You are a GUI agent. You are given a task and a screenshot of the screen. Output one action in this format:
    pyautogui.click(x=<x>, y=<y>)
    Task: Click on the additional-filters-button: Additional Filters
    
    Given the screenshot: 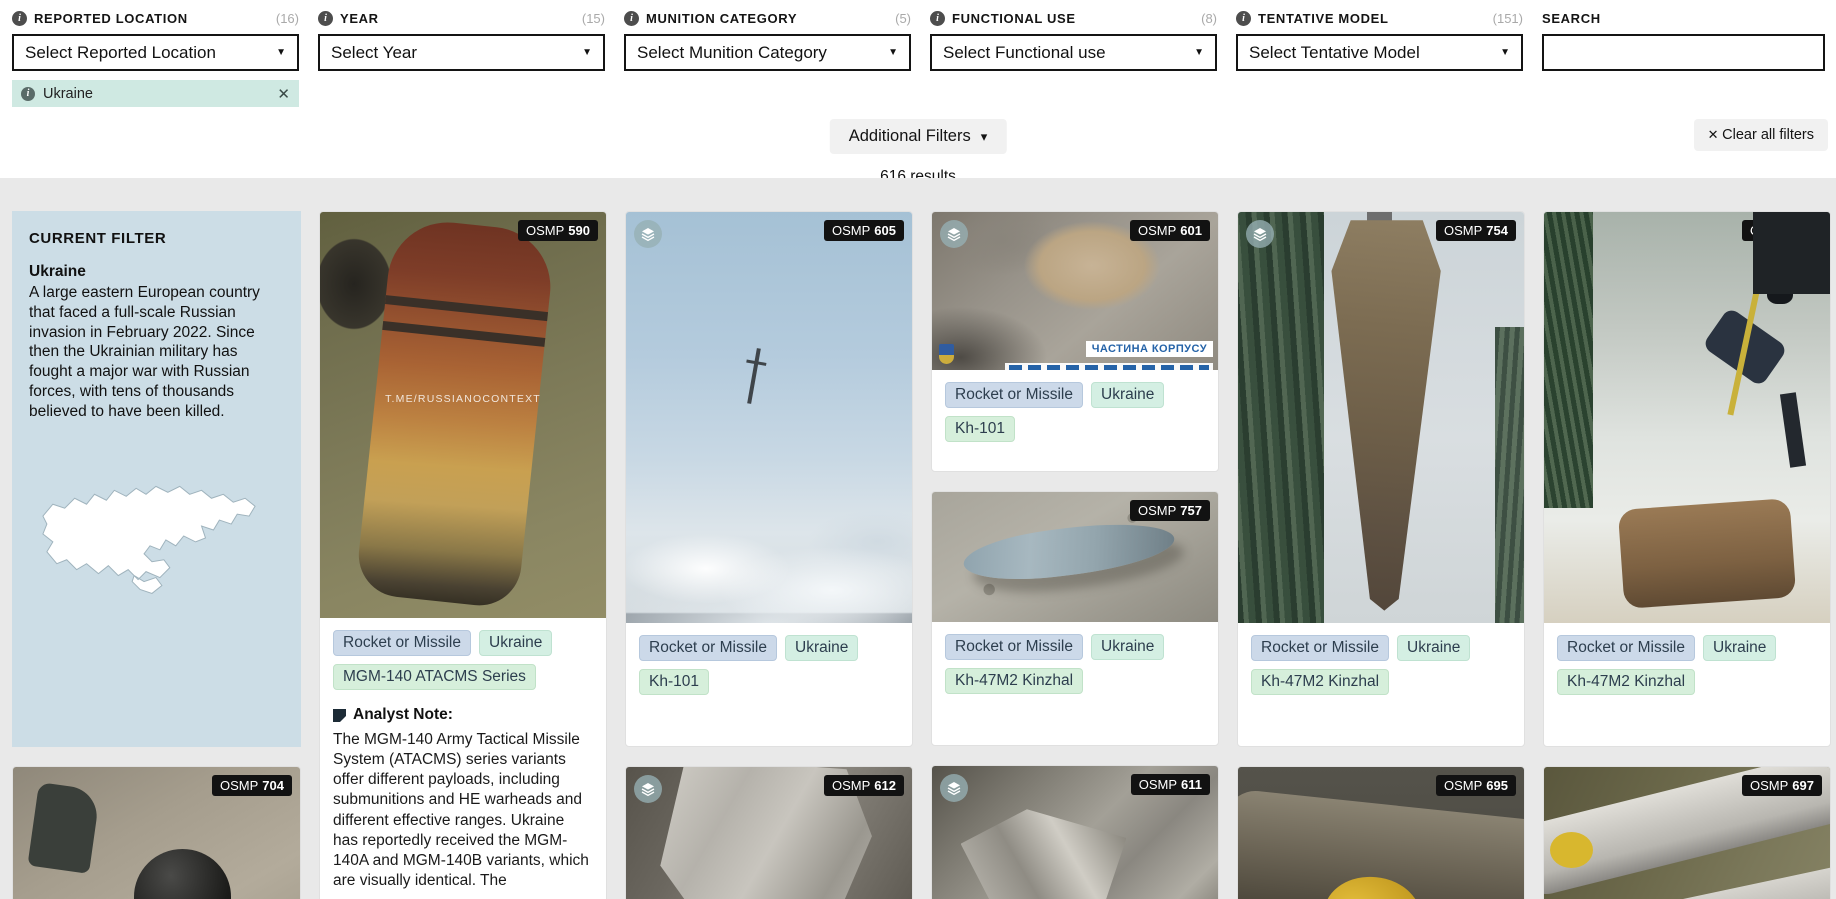 What is the action you would take?
    pyautogui.click(x=918, y=136)
    